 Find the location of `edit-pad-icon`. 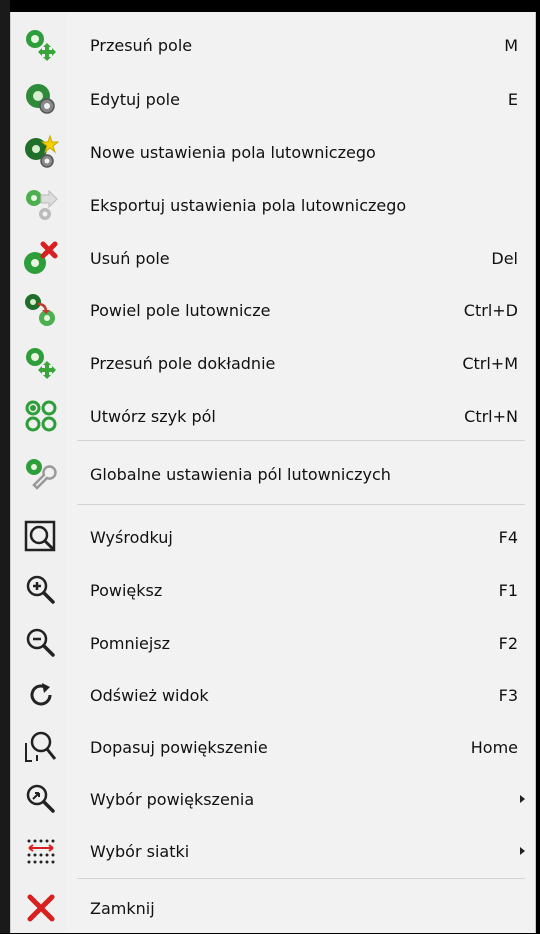

edit-pad-icon is located at coordinates (41, 99).